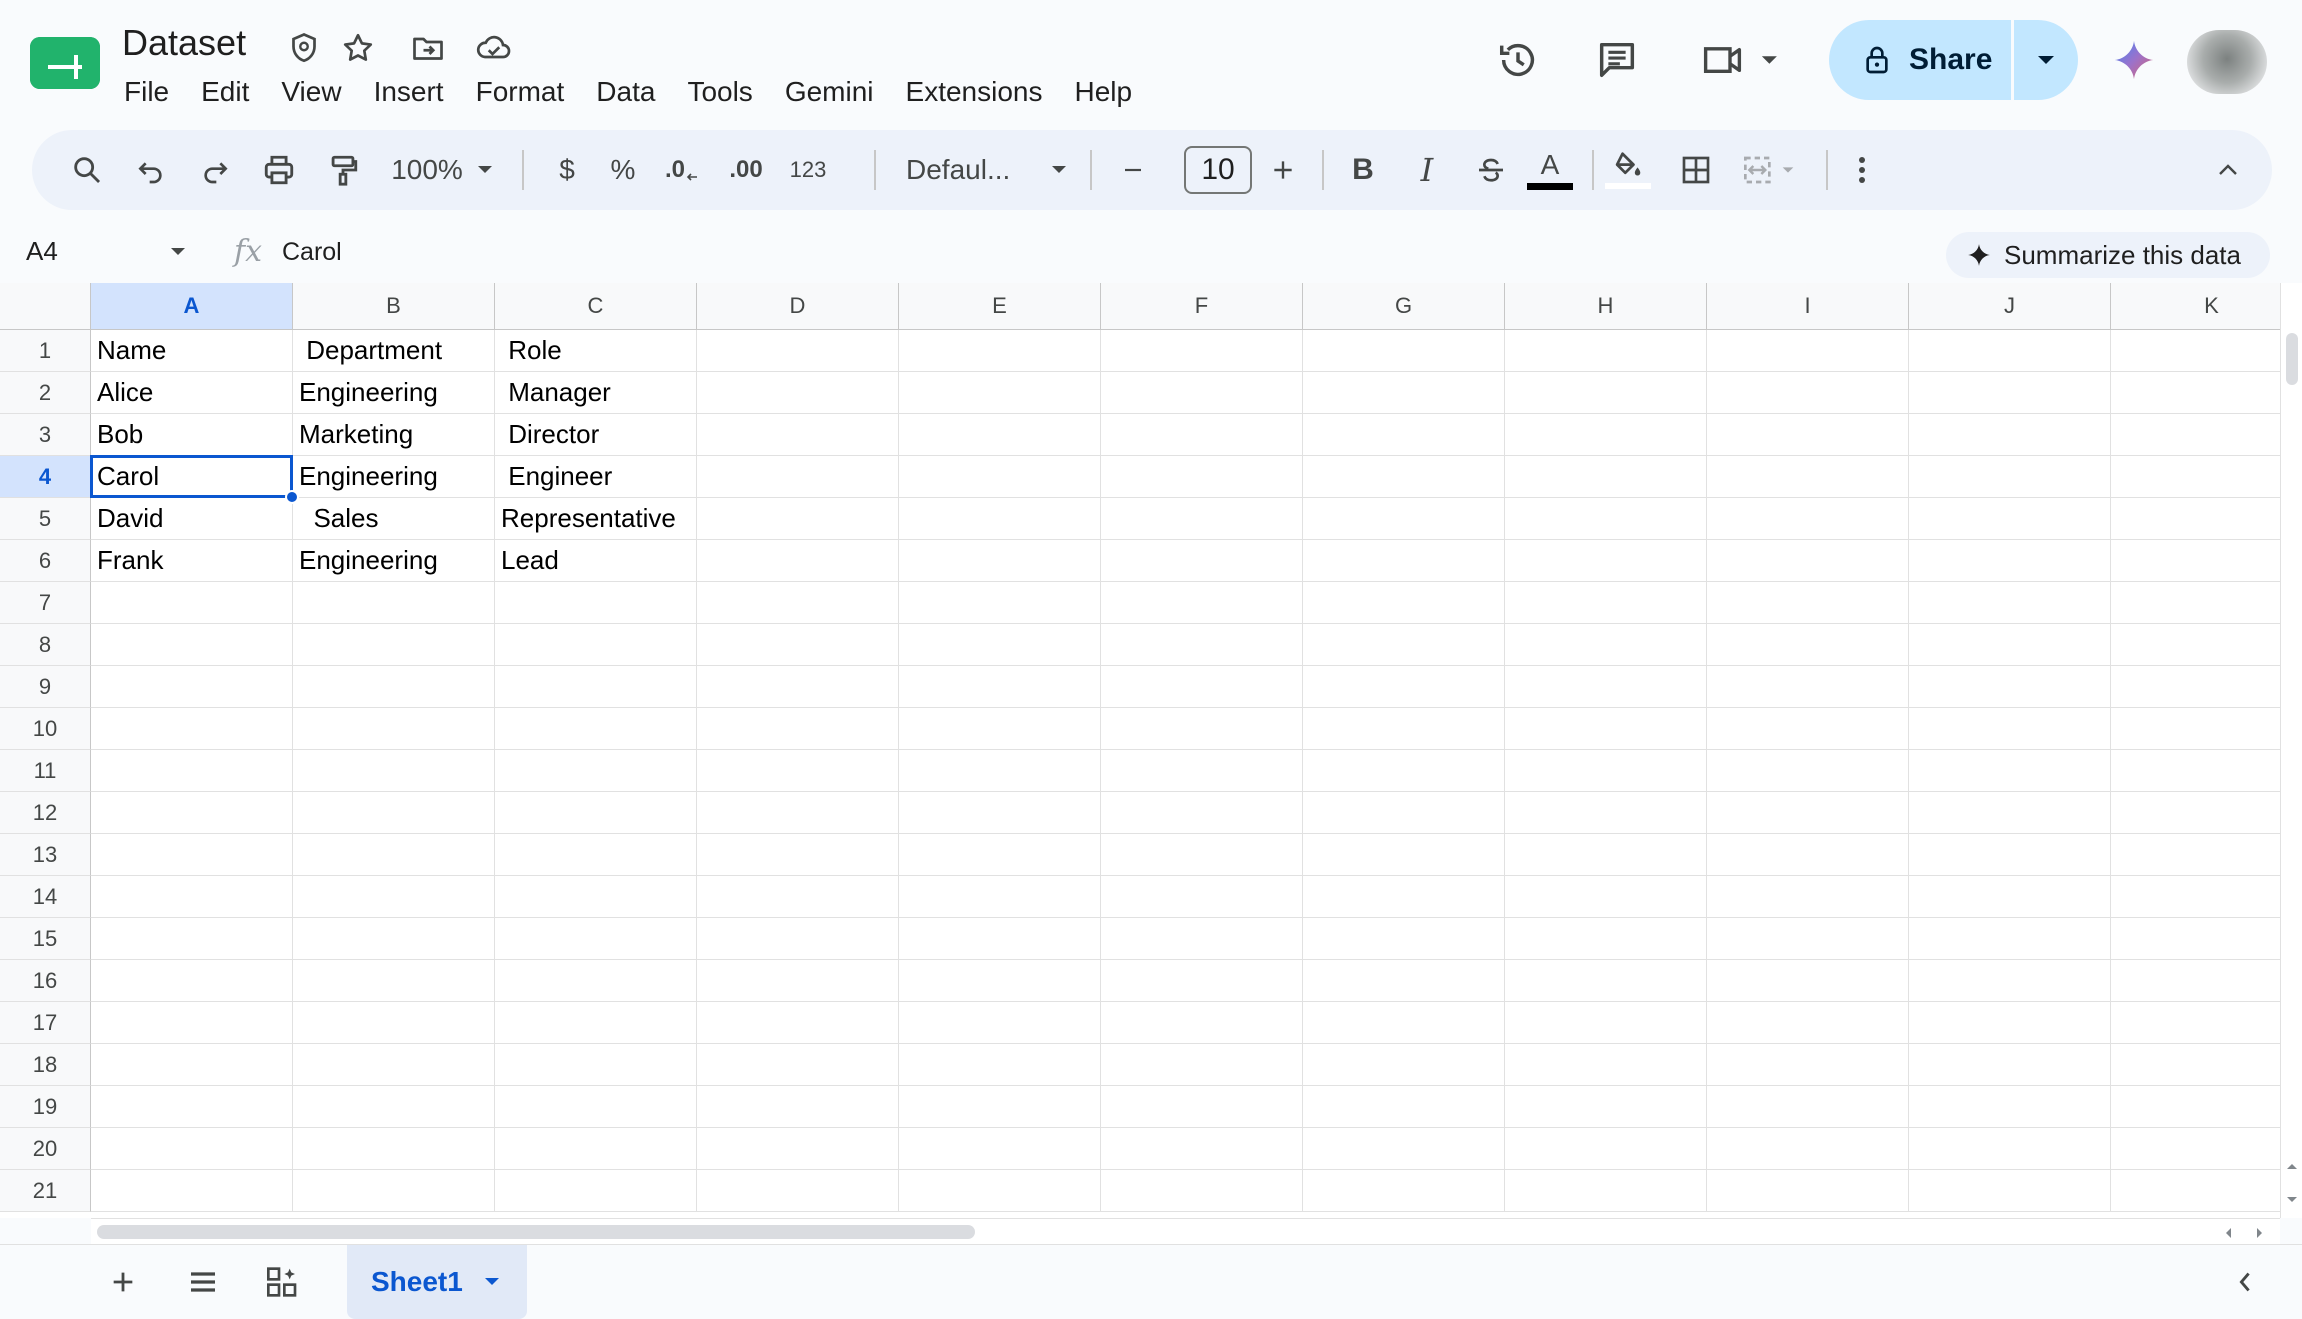  Describe the element at coordinates (798, 645) in the screenshot. I see `cell-d8` at that location.